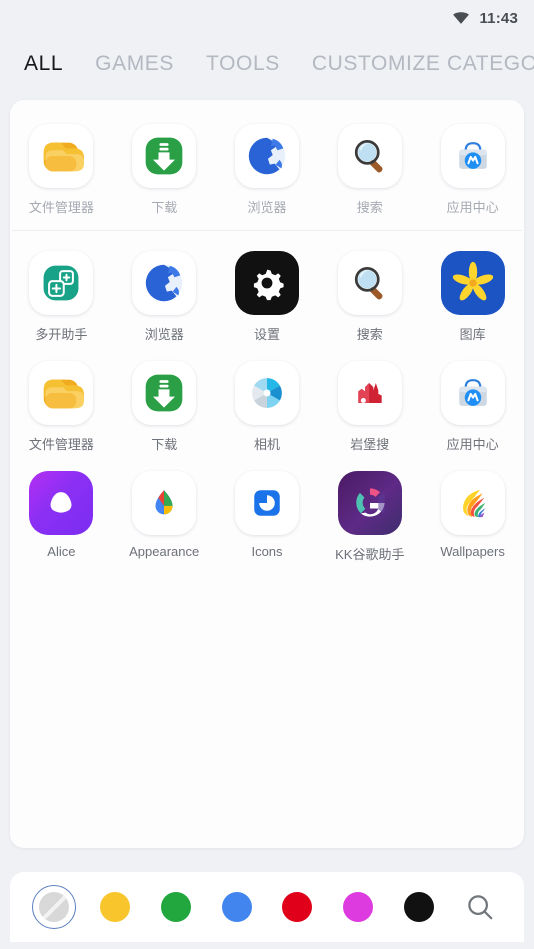 Image resolution: width=534 pixels, height=949 pixels. What do you see at coordinates (266, 393) in the screenshot?
I see `camera-shutter-icon` at bounding box center [266, 393].